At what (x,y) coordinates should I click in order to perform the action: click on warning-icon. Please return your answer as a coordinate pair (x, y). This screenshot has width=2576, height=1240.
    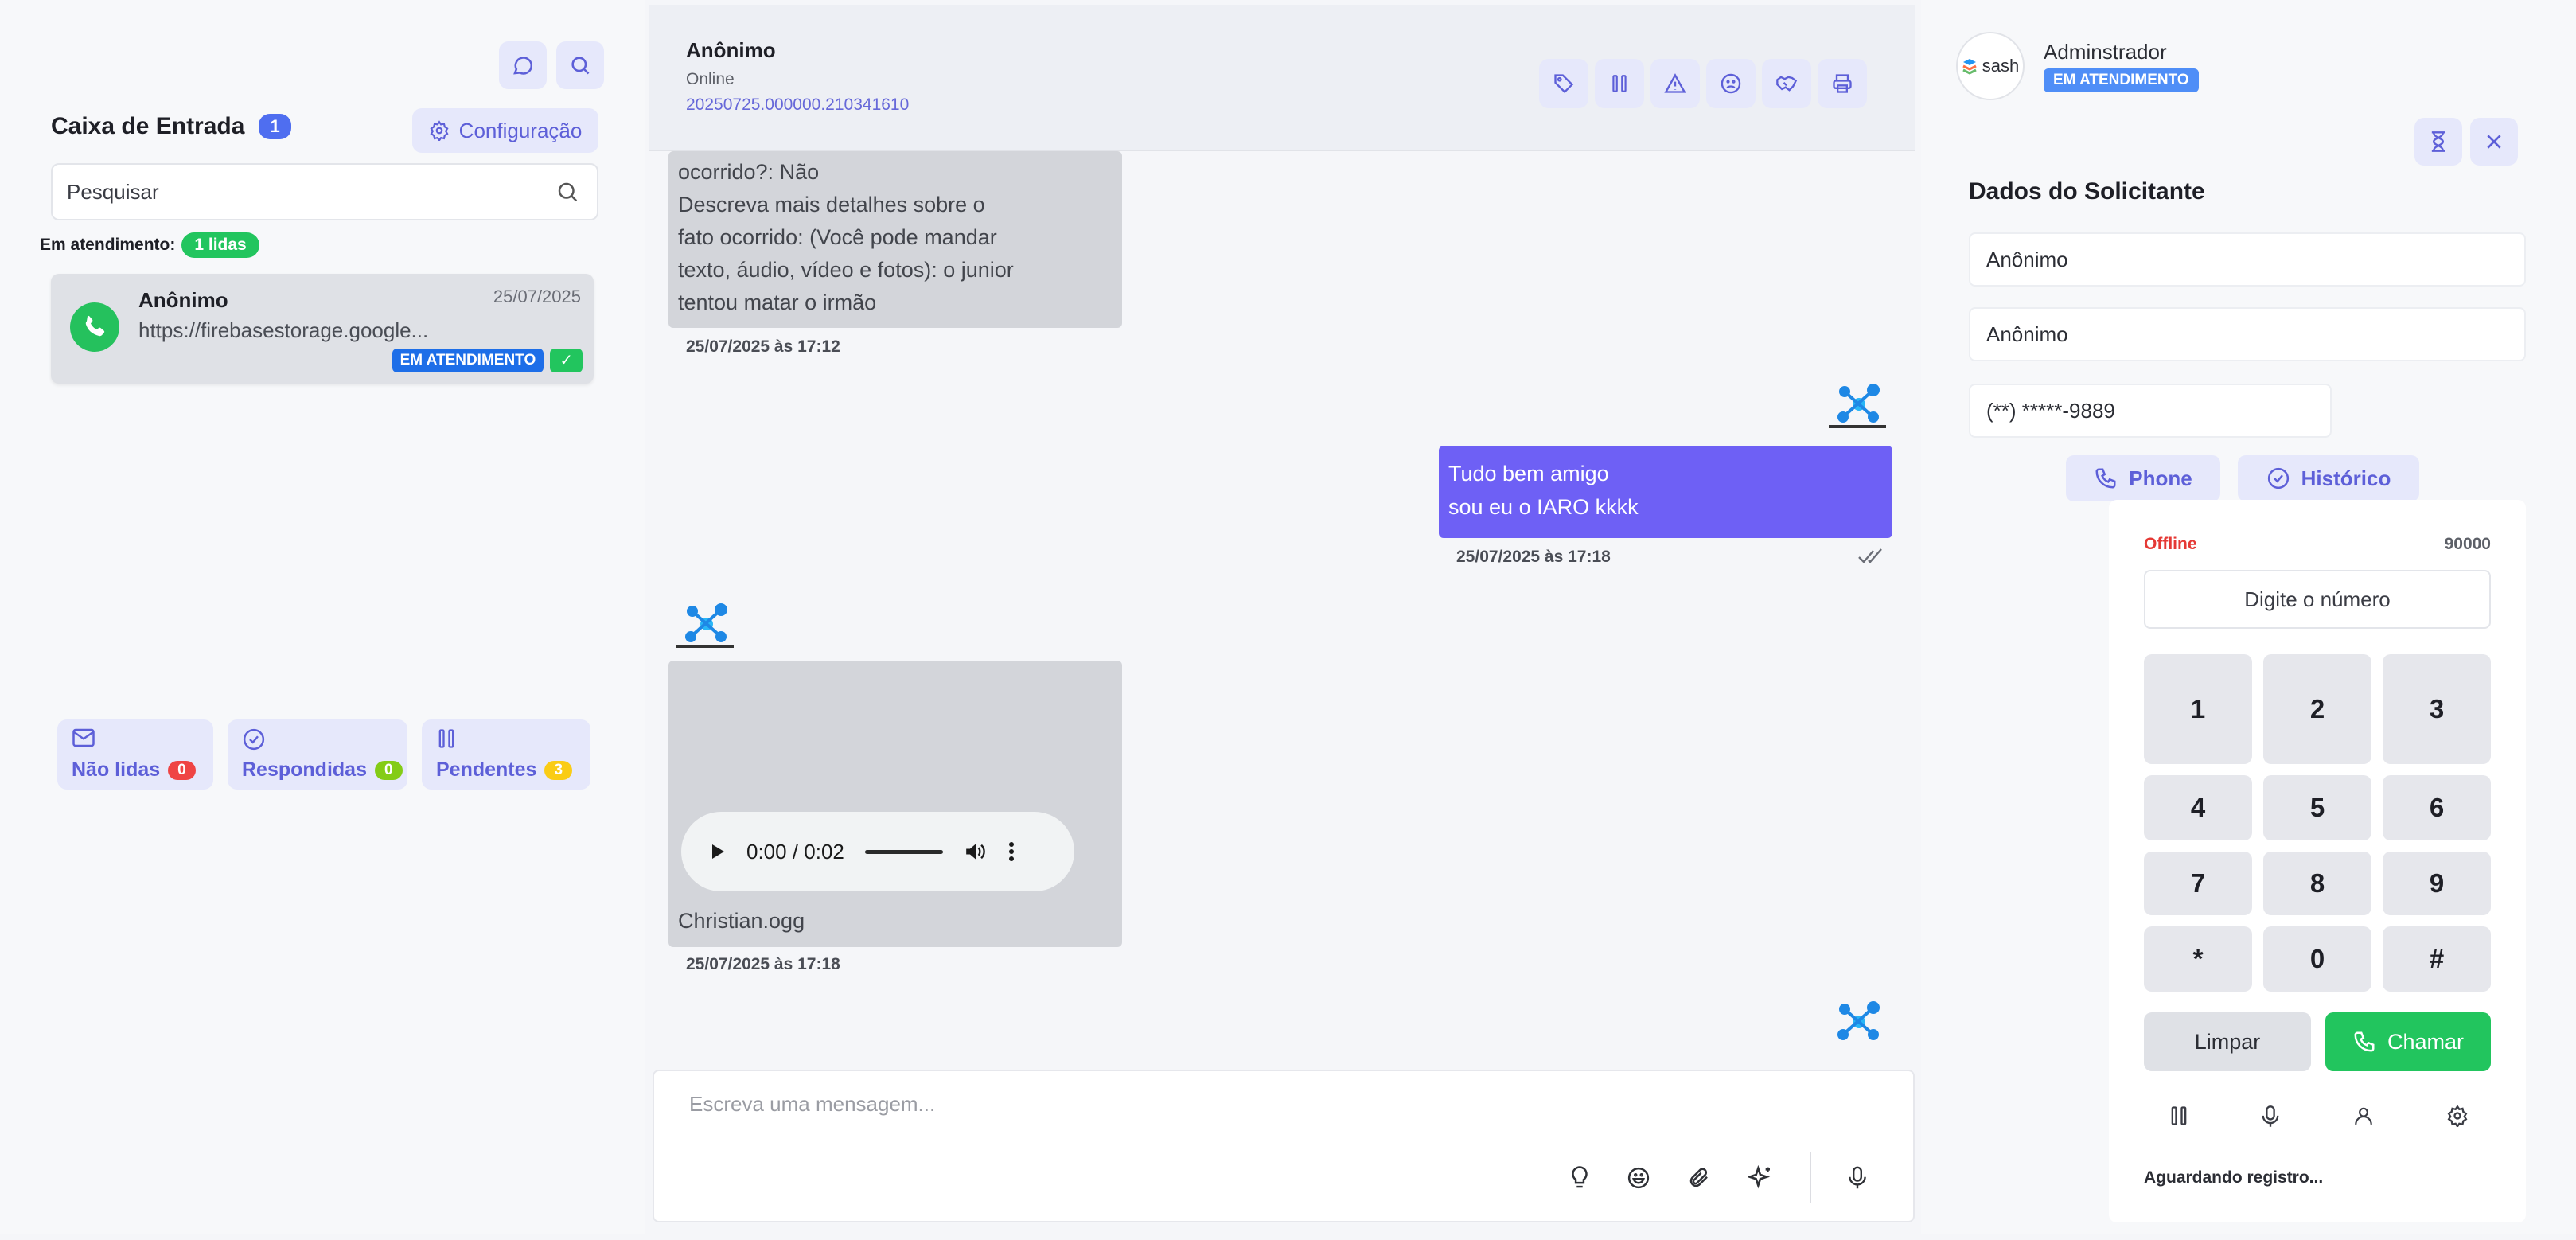
    Looking at the image, I should click on (1675, 83).